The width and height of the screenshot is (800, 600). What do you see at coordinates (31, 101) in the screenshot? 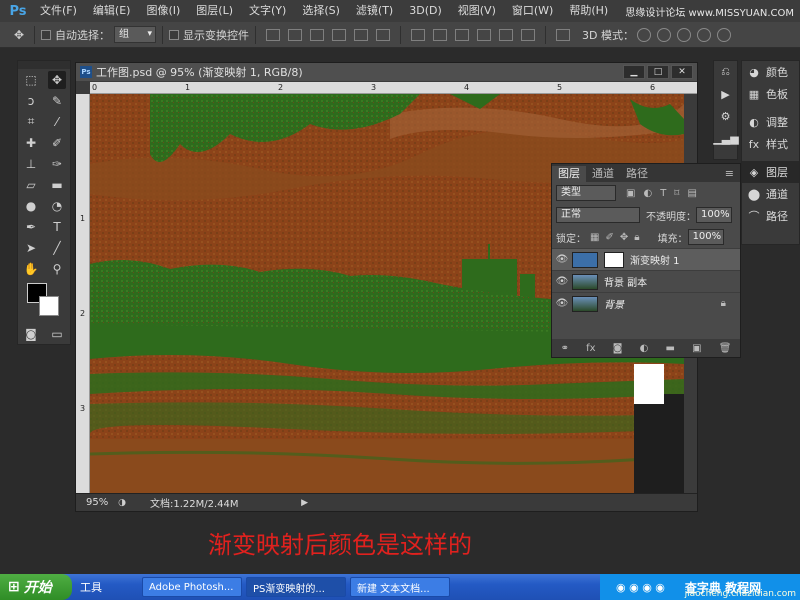
I see `lasso-tool-icon: ↄ` at bounding box center [31, 101].